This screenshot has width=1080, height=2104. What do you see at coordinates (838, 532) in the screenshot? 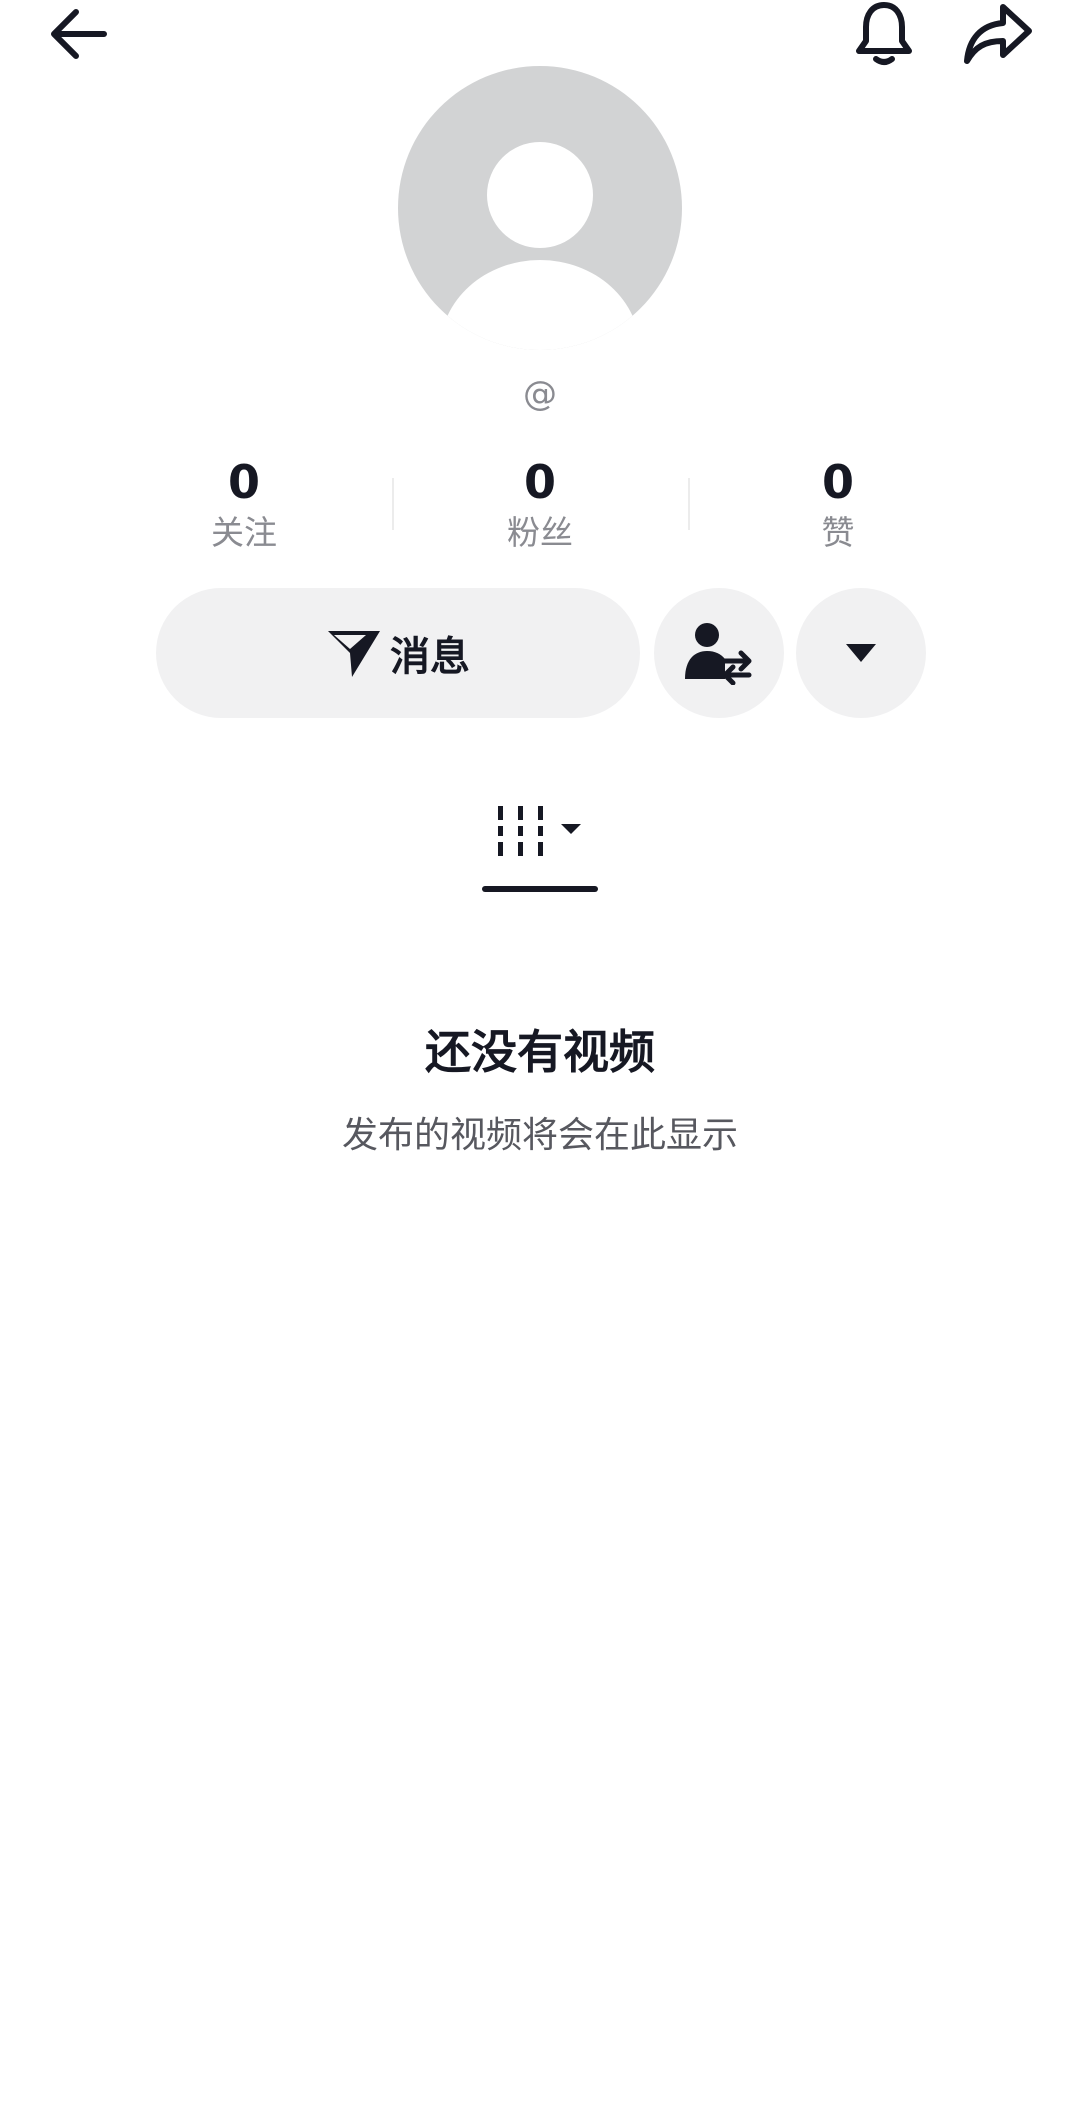
I see `stat-likes-label: 赞` at bounding box center [838, 532].